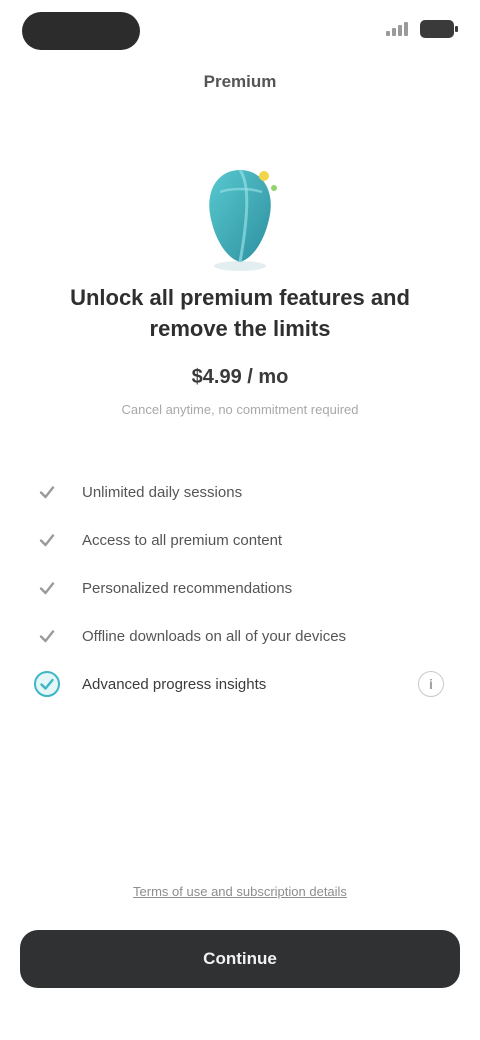 Image resolution: width=480 pixels, height=1040 pixels. I want to click on terms-link: Terms of use and subscription details, so click(240, 891).